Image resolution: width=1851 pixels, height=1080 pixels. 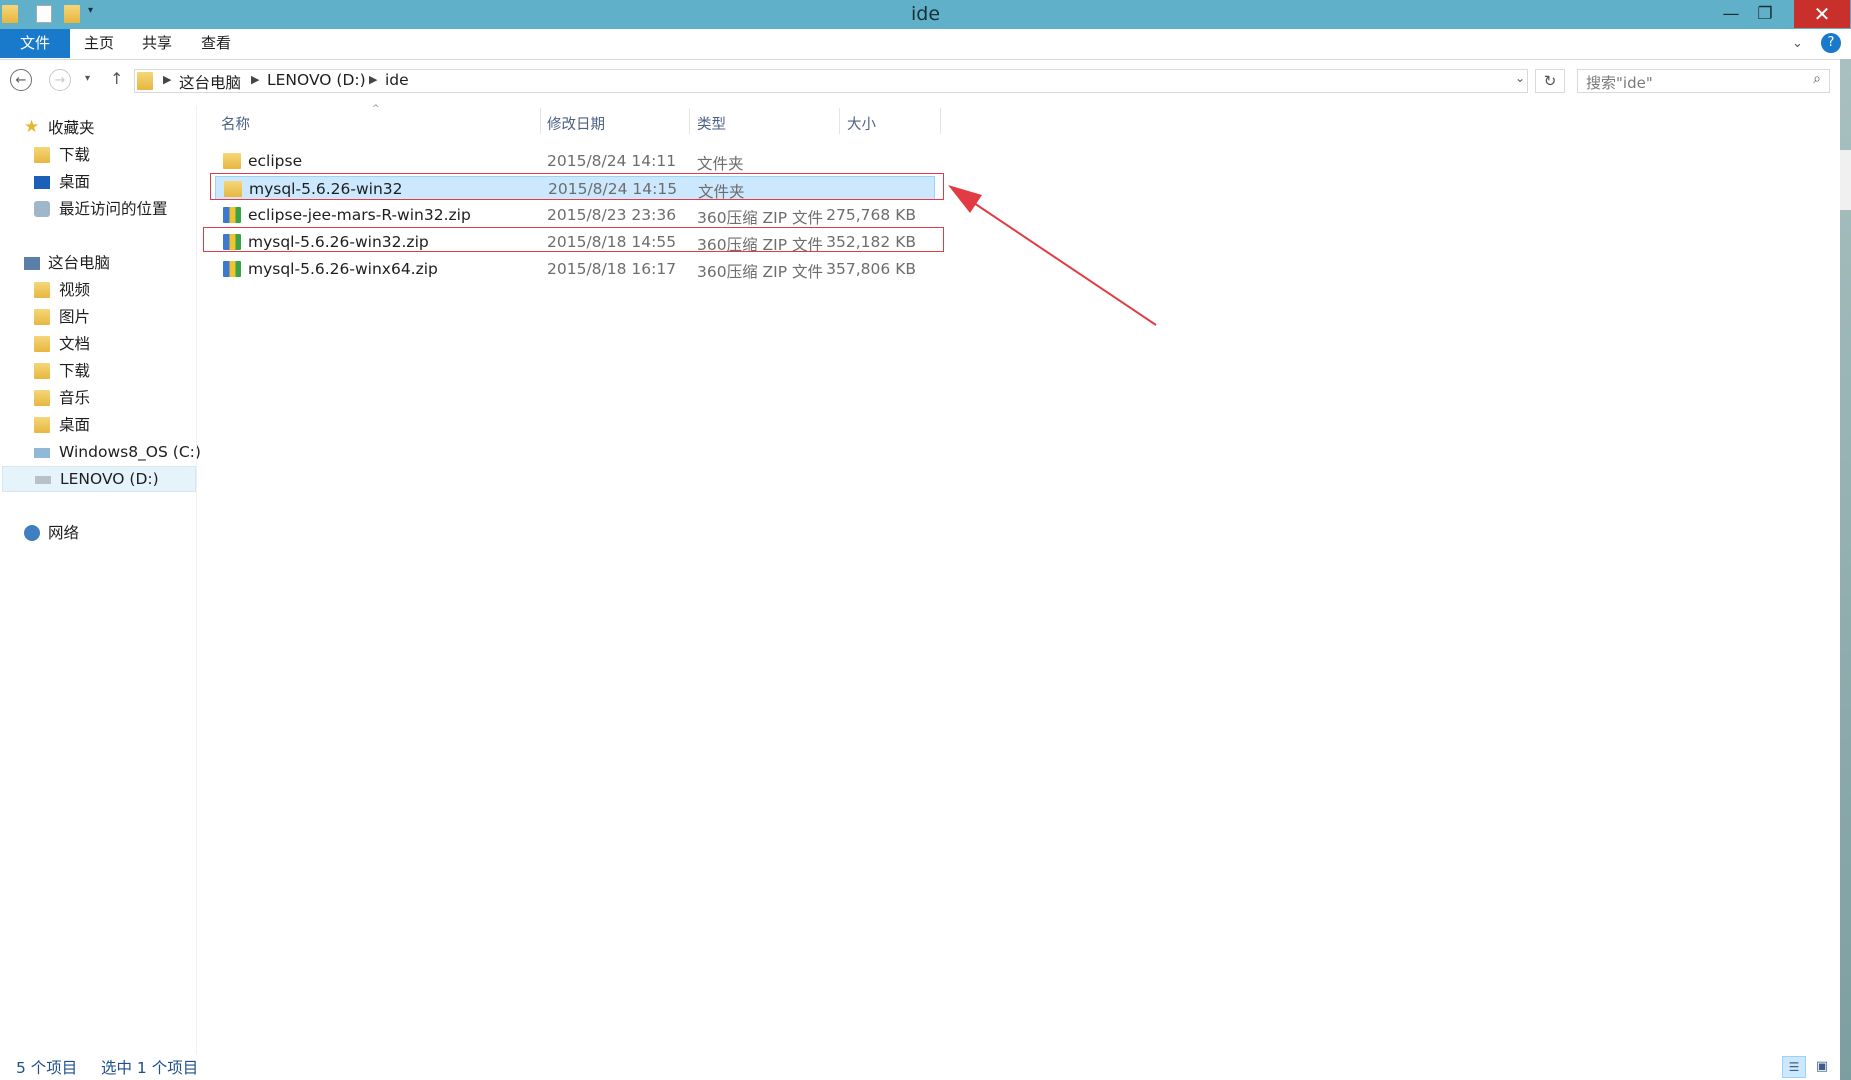 What do you see at coordinates (1731, 14) in the screenshot?
I see `minimize-button: —` at bounding box center [1731, 14].